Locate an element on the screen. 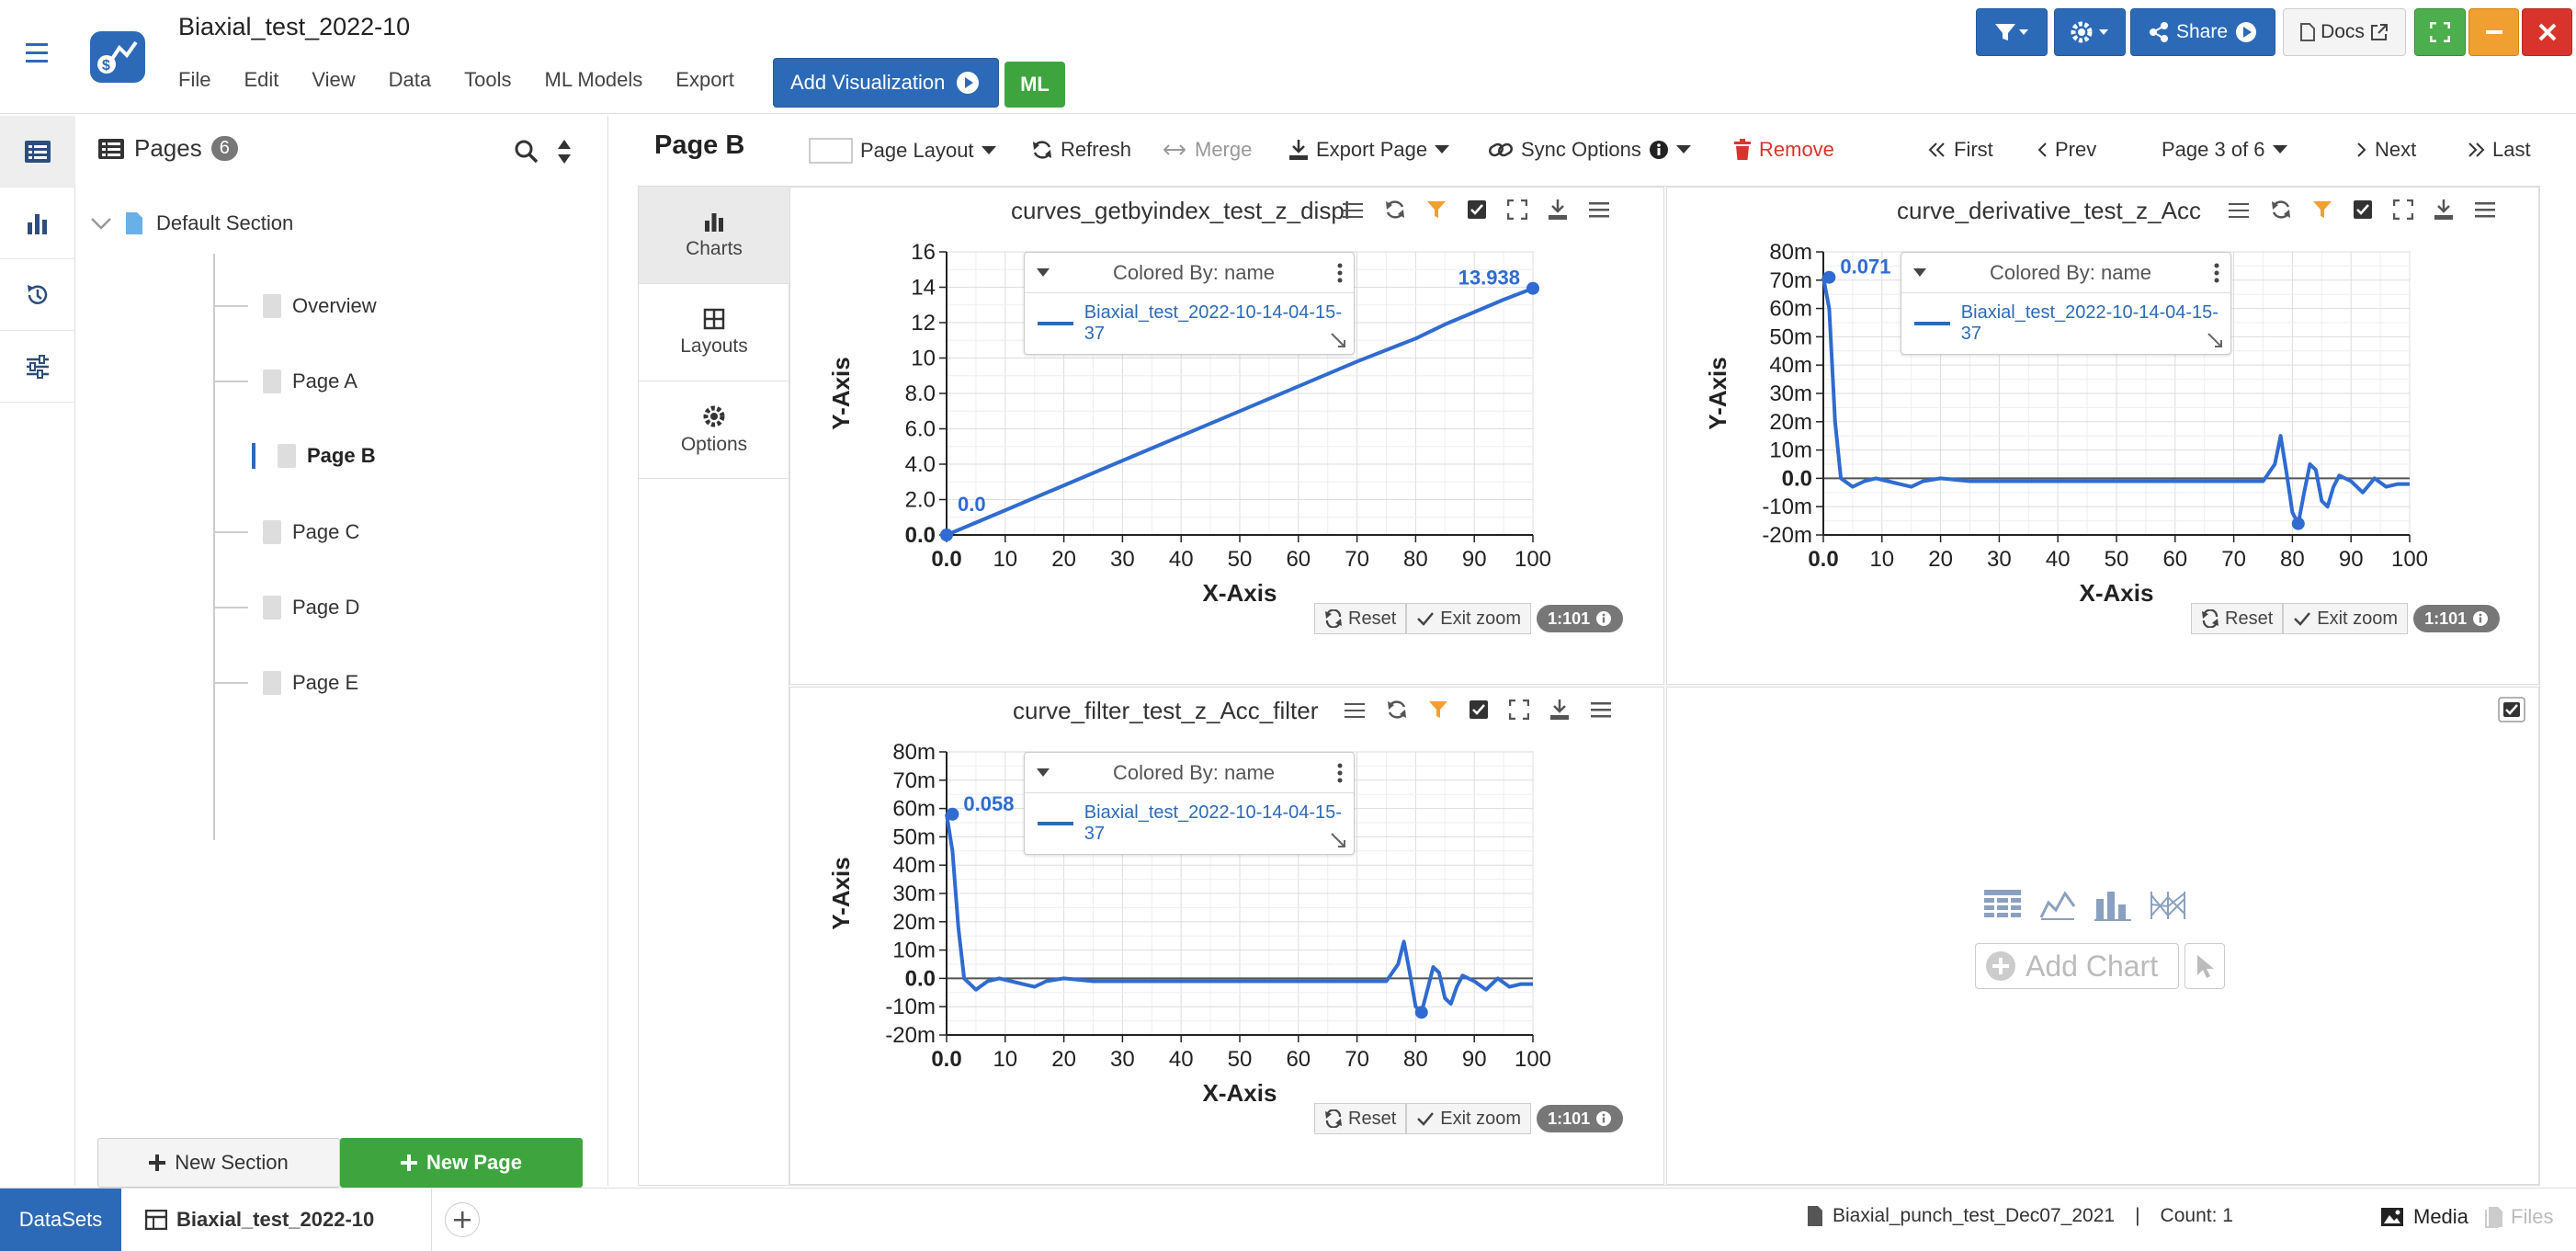 Image resolution: width=2576 pixels, height=1251 pixels. select-chart-button is located at coordinates (2204, 966).